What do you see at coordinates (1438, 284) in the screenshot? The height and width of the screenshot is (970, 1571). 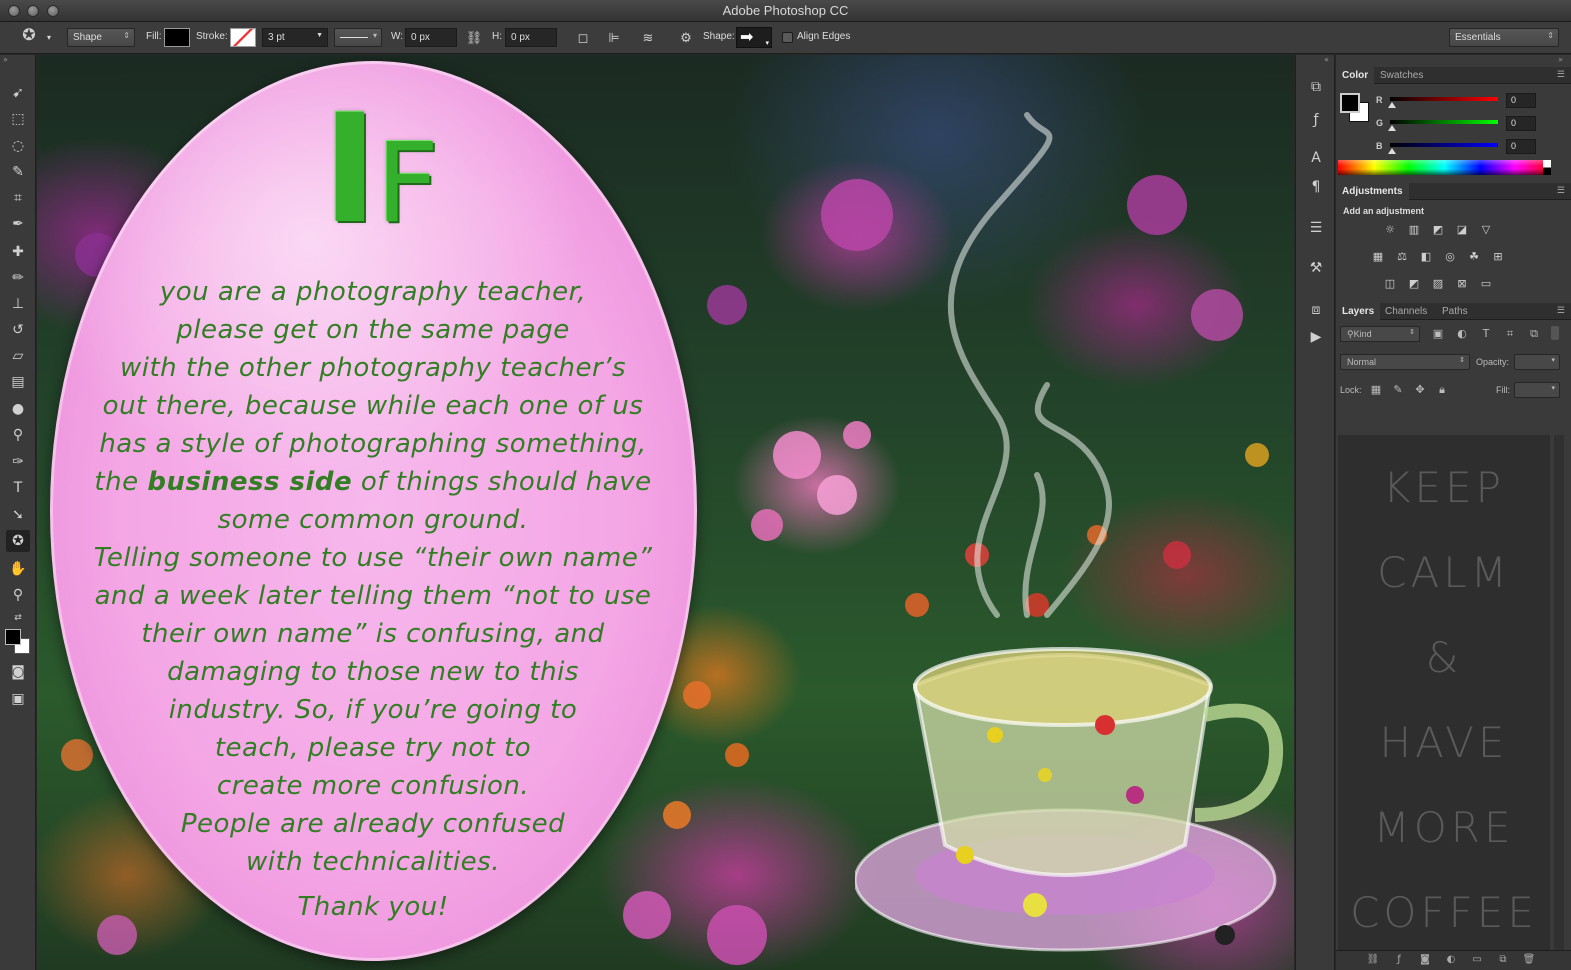 I see `threshold-icon: ▨` at bounding box center [1438, 284].